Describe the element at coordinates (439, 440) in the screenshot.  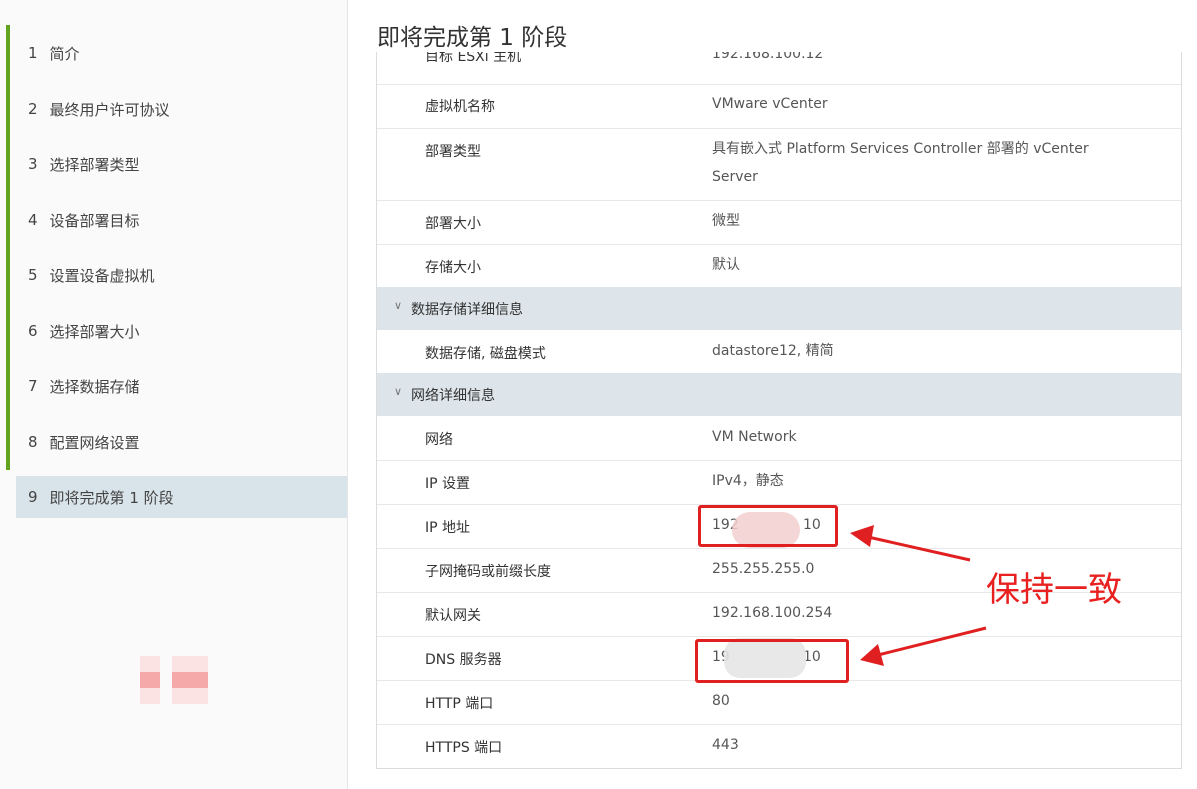
I see `field-label: 网络` at that location.